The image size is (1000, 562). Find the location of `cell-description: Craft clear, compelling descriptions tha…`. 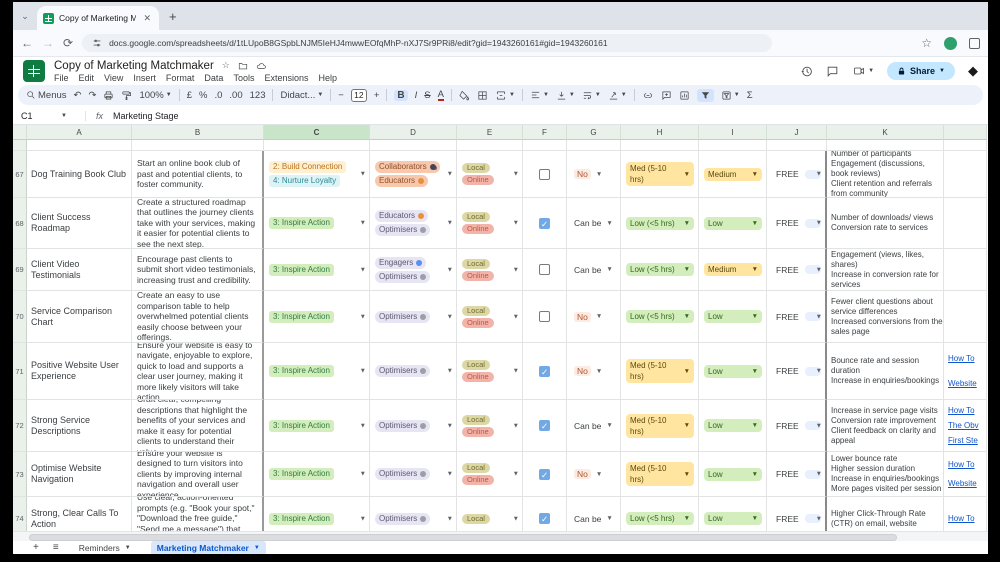

cell-description: Craft clear, compelling descriptions tha… is located at coordinates (198, 426).